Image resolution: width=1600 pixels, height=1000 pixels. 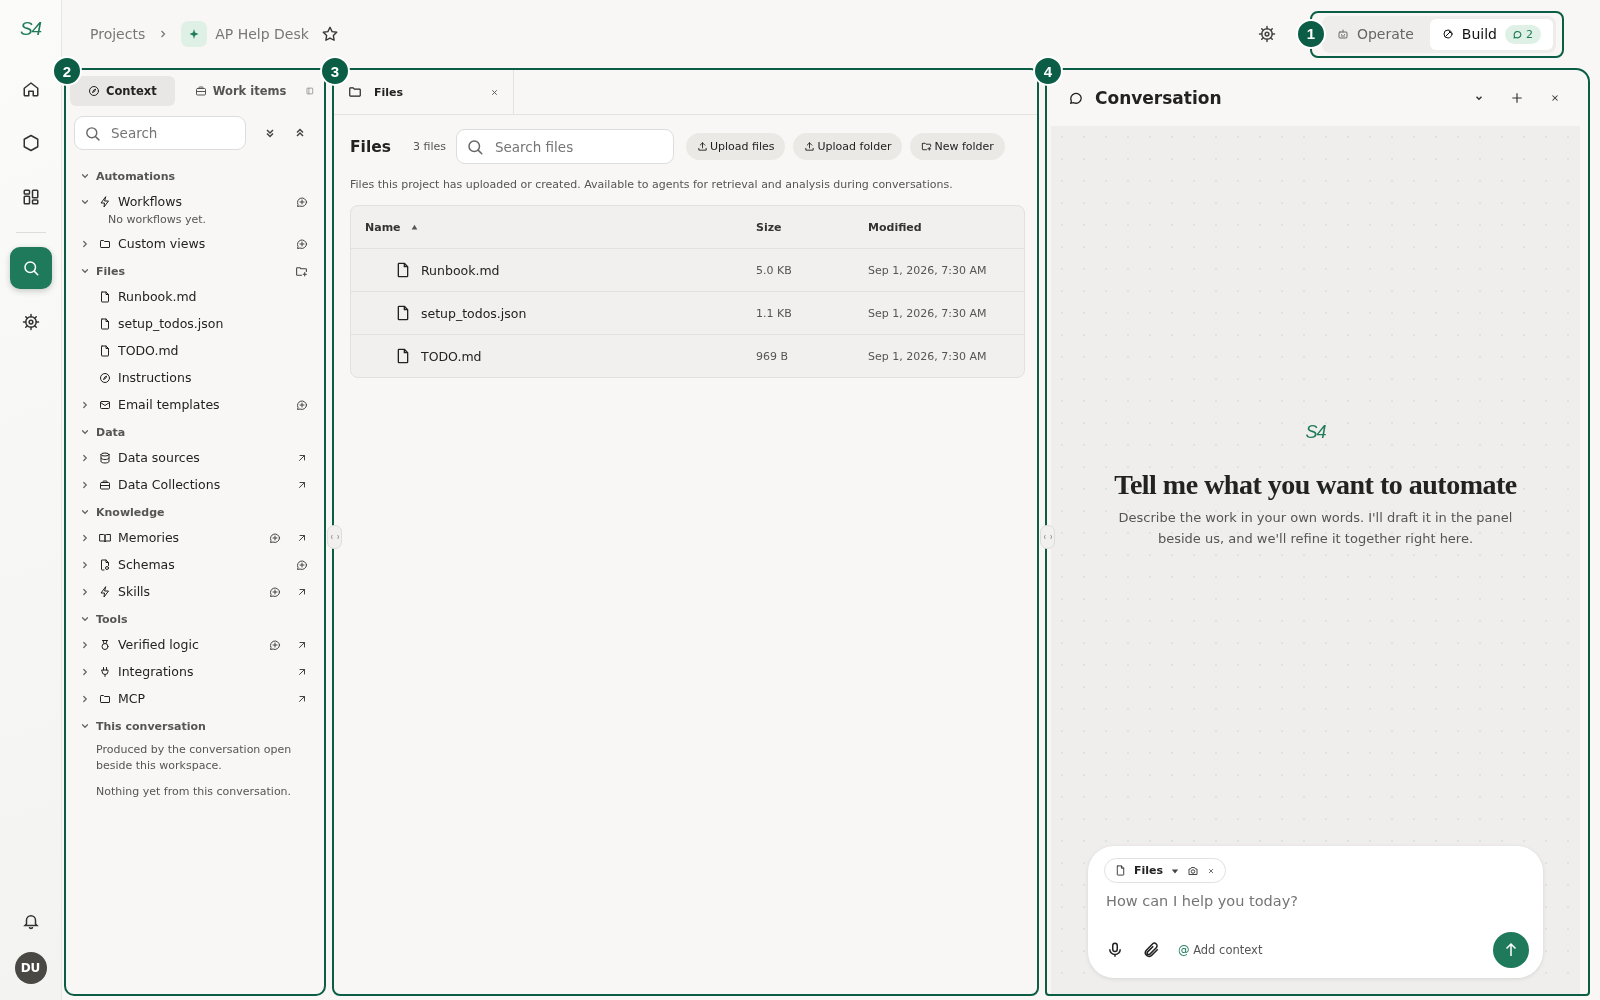 I want to click on file-name: setup_todos.json, so click(x=474, y=313).